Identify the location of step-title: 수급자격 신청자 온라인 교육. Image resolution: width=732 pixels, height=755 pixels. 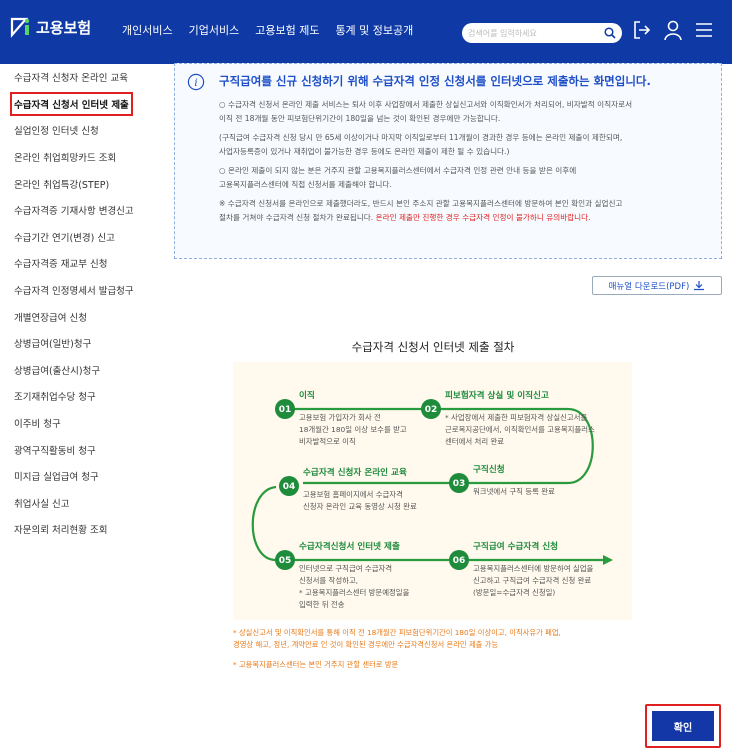
(355, 472).